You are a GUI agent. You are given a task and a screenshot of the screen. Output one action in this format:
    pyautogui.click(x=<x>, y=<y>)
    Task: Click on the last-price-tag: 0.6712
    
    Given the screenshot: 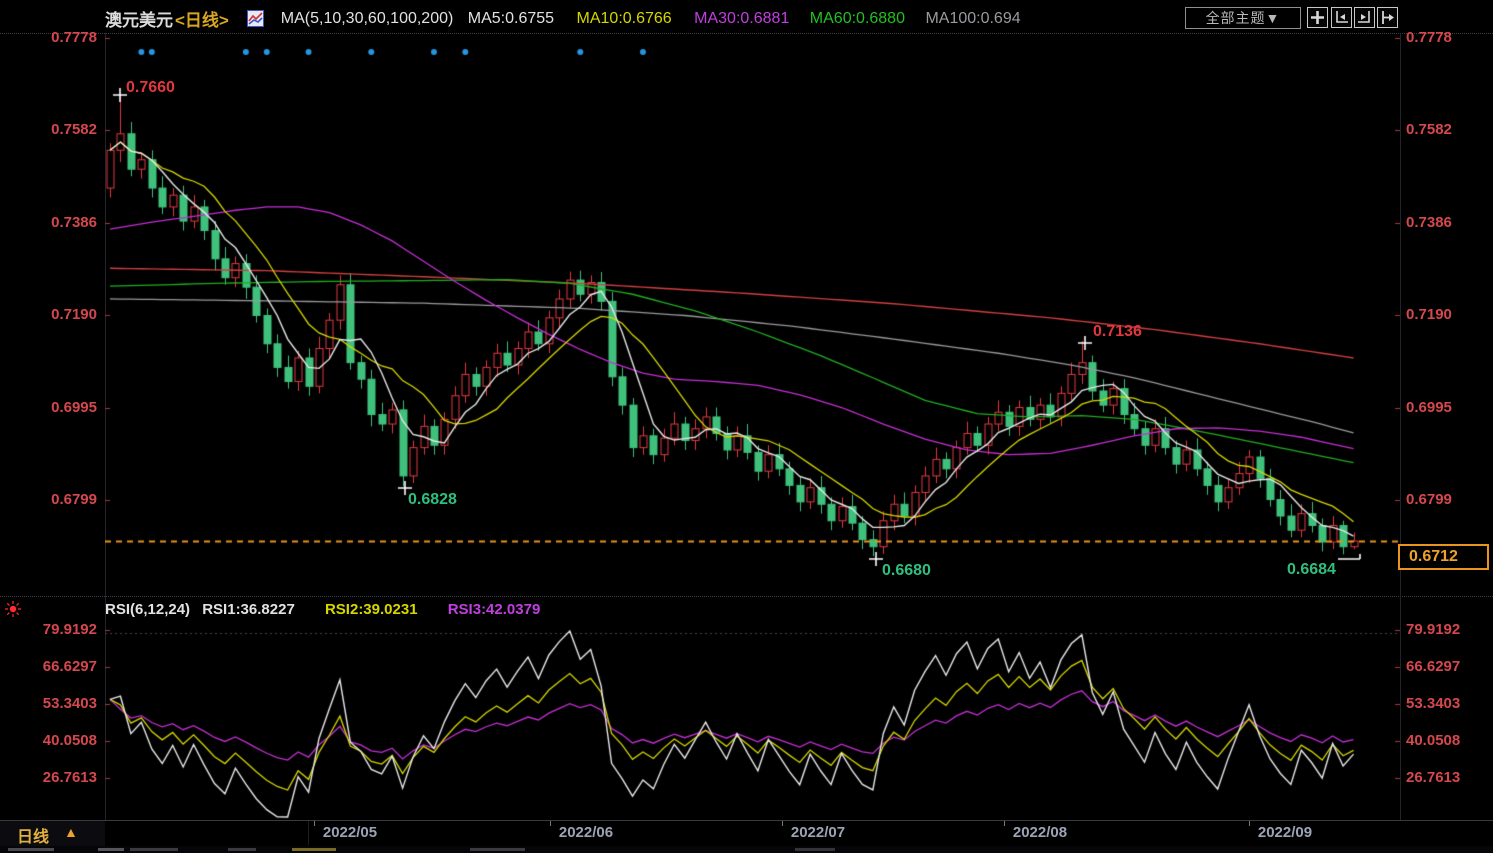 What is the action you would take?
    pyautogui.click(x=1443, y=557)
    